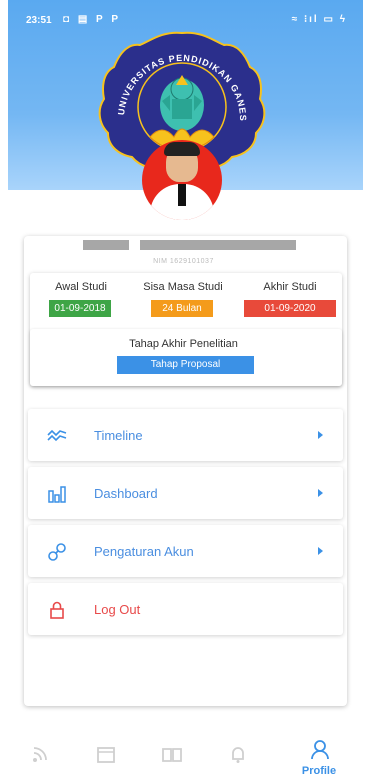  What do you see at coordinates (4, 390) in the screenshot?
I see `left-edge` at bounding box center [4, 390].